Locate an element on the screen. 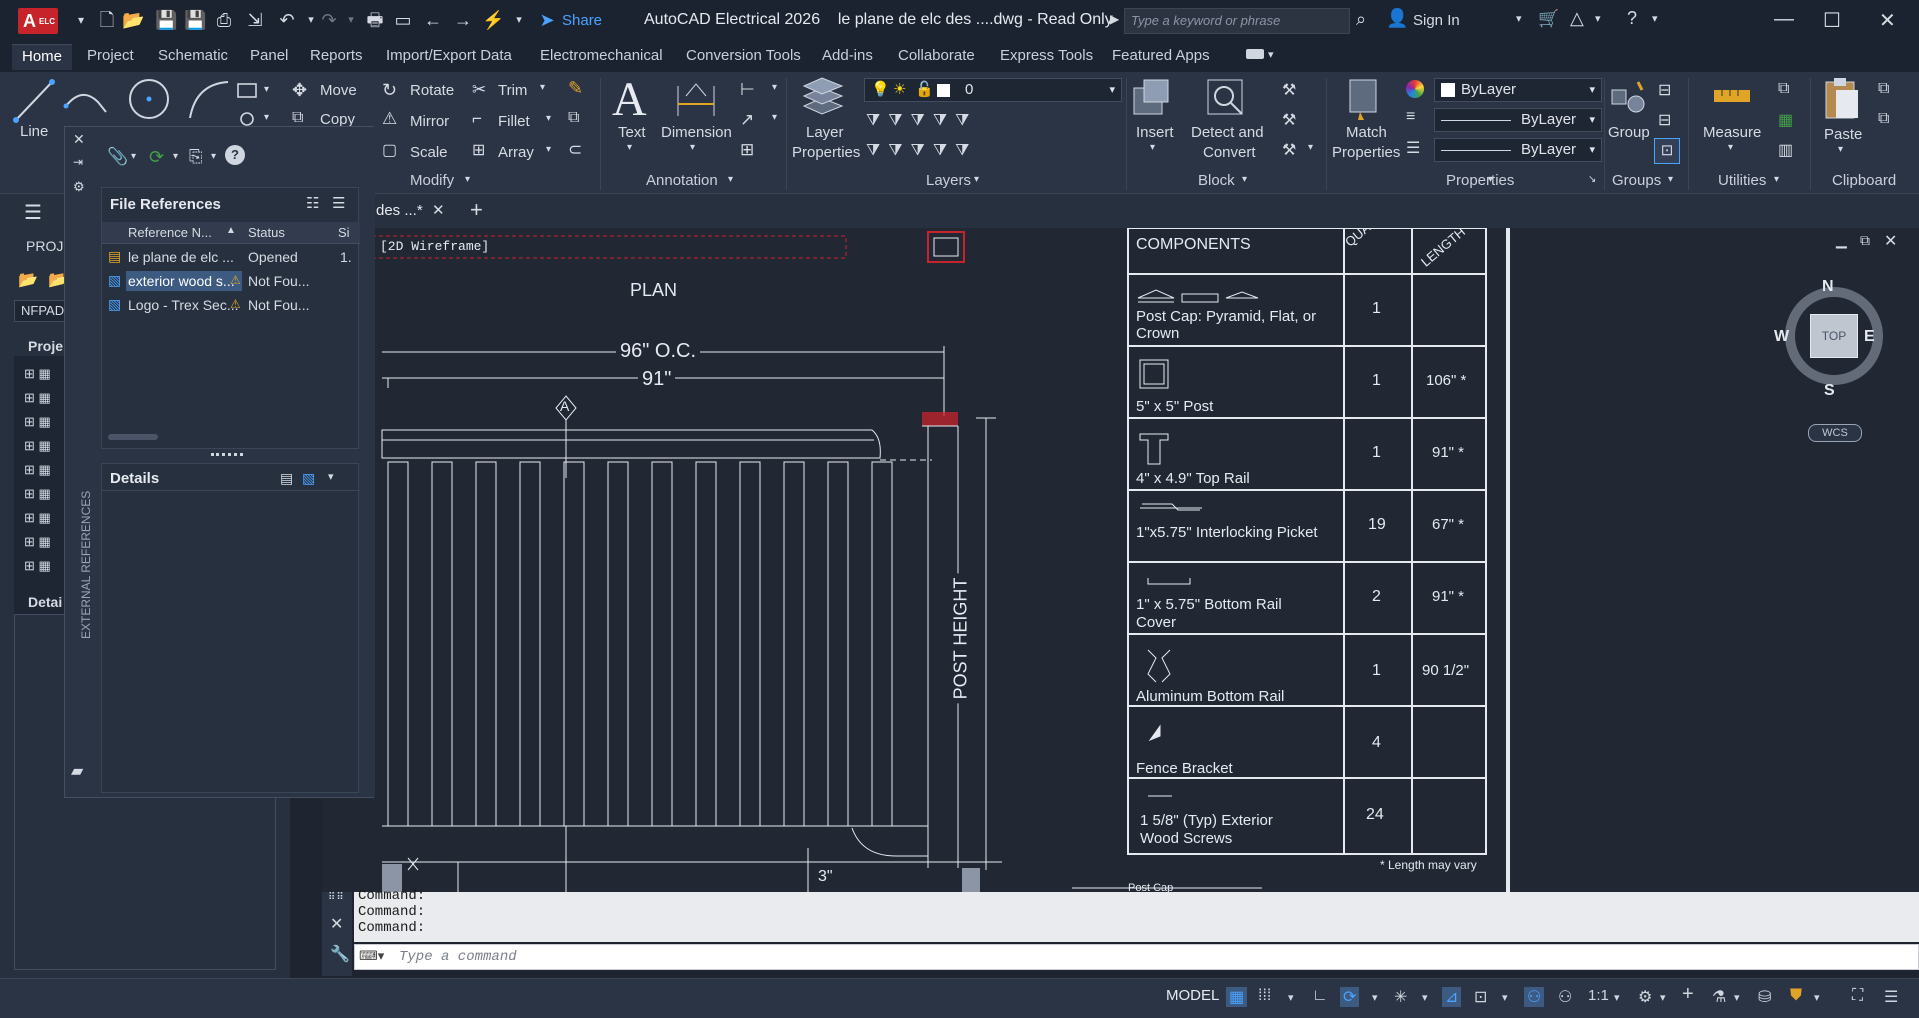 This screenshot has width=1919, height=1018. offset-icon: ⊂ is located at coordinates (575, 150).